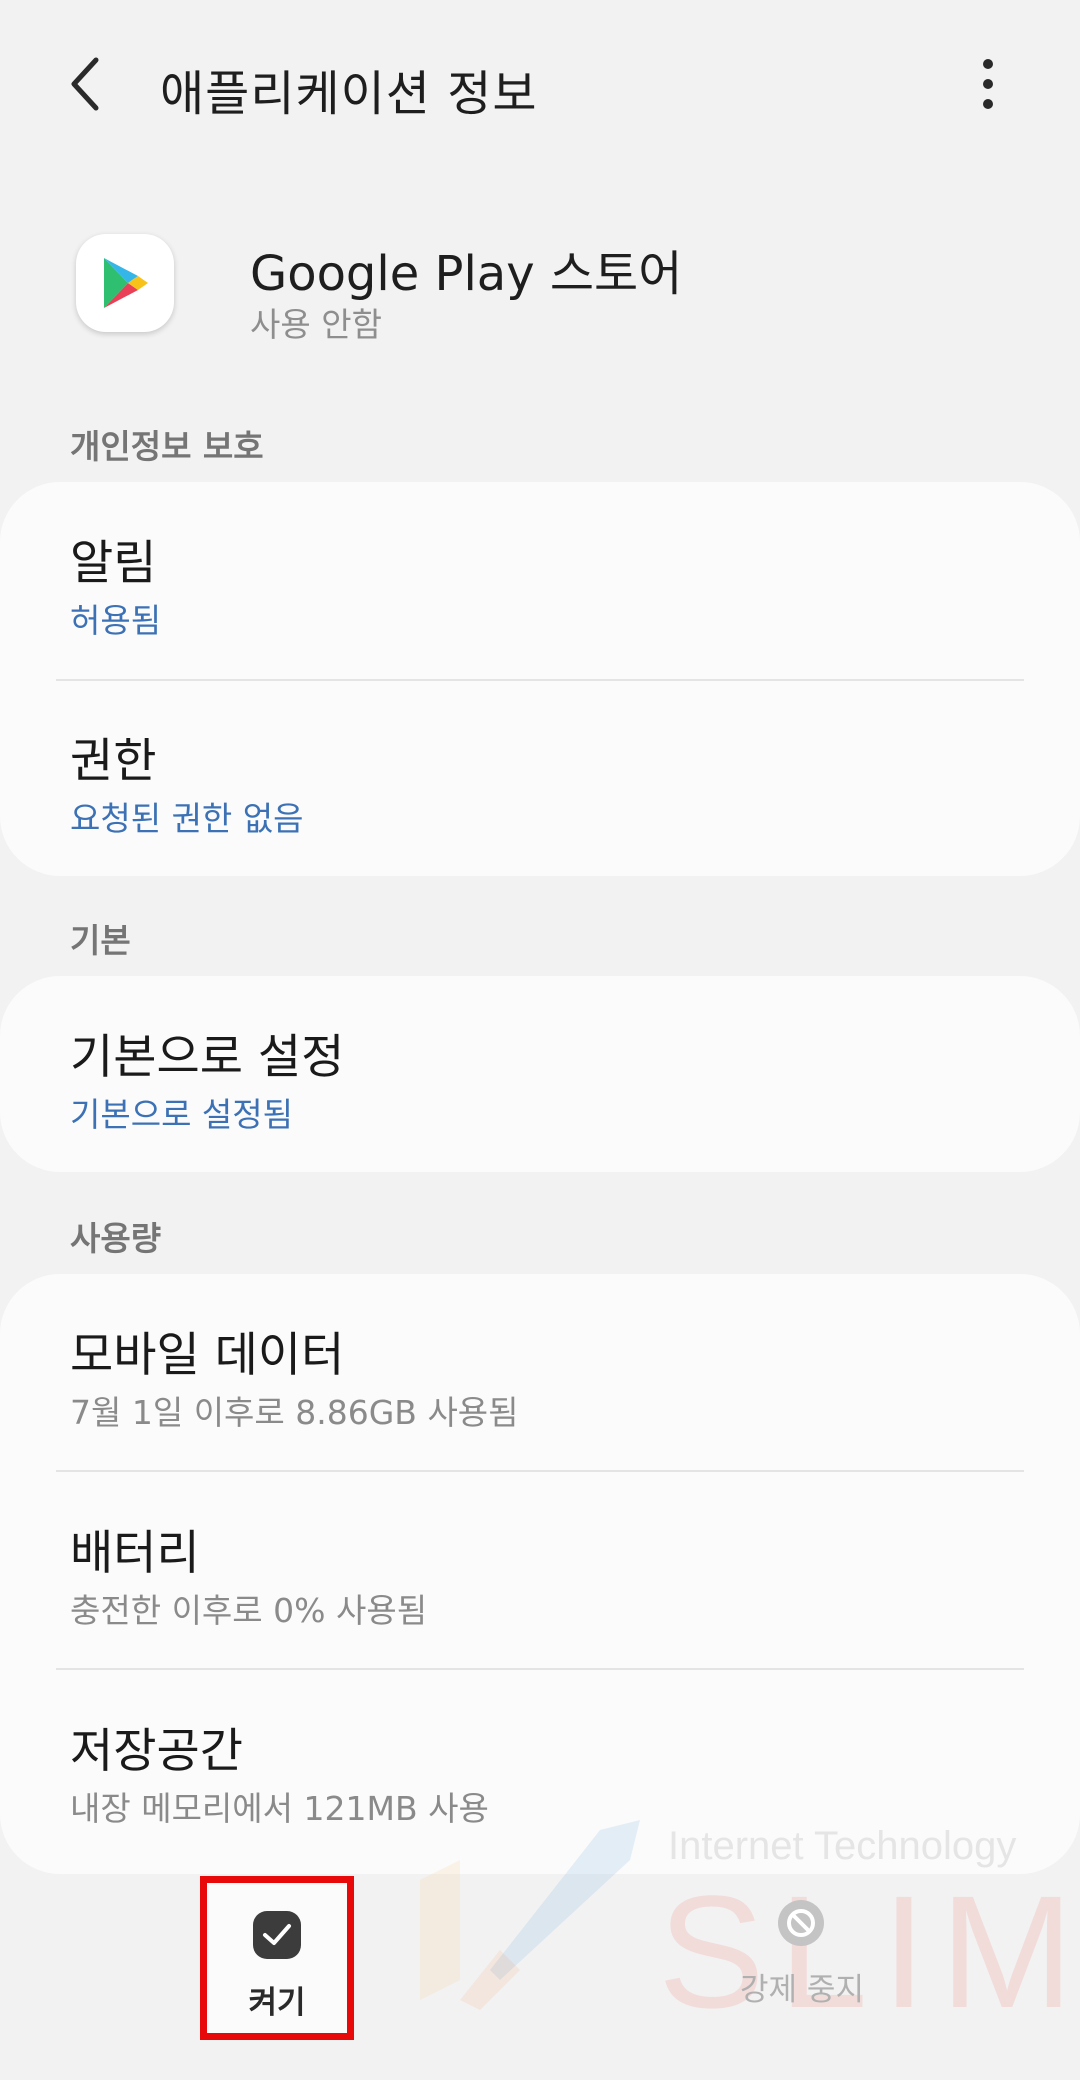 This screenshot has height=2080, width=1080. What do you see at coordinates (156, 1751) in the screenshot?
I see `item-title: 저장공간` at bounding box center [156, 1751].